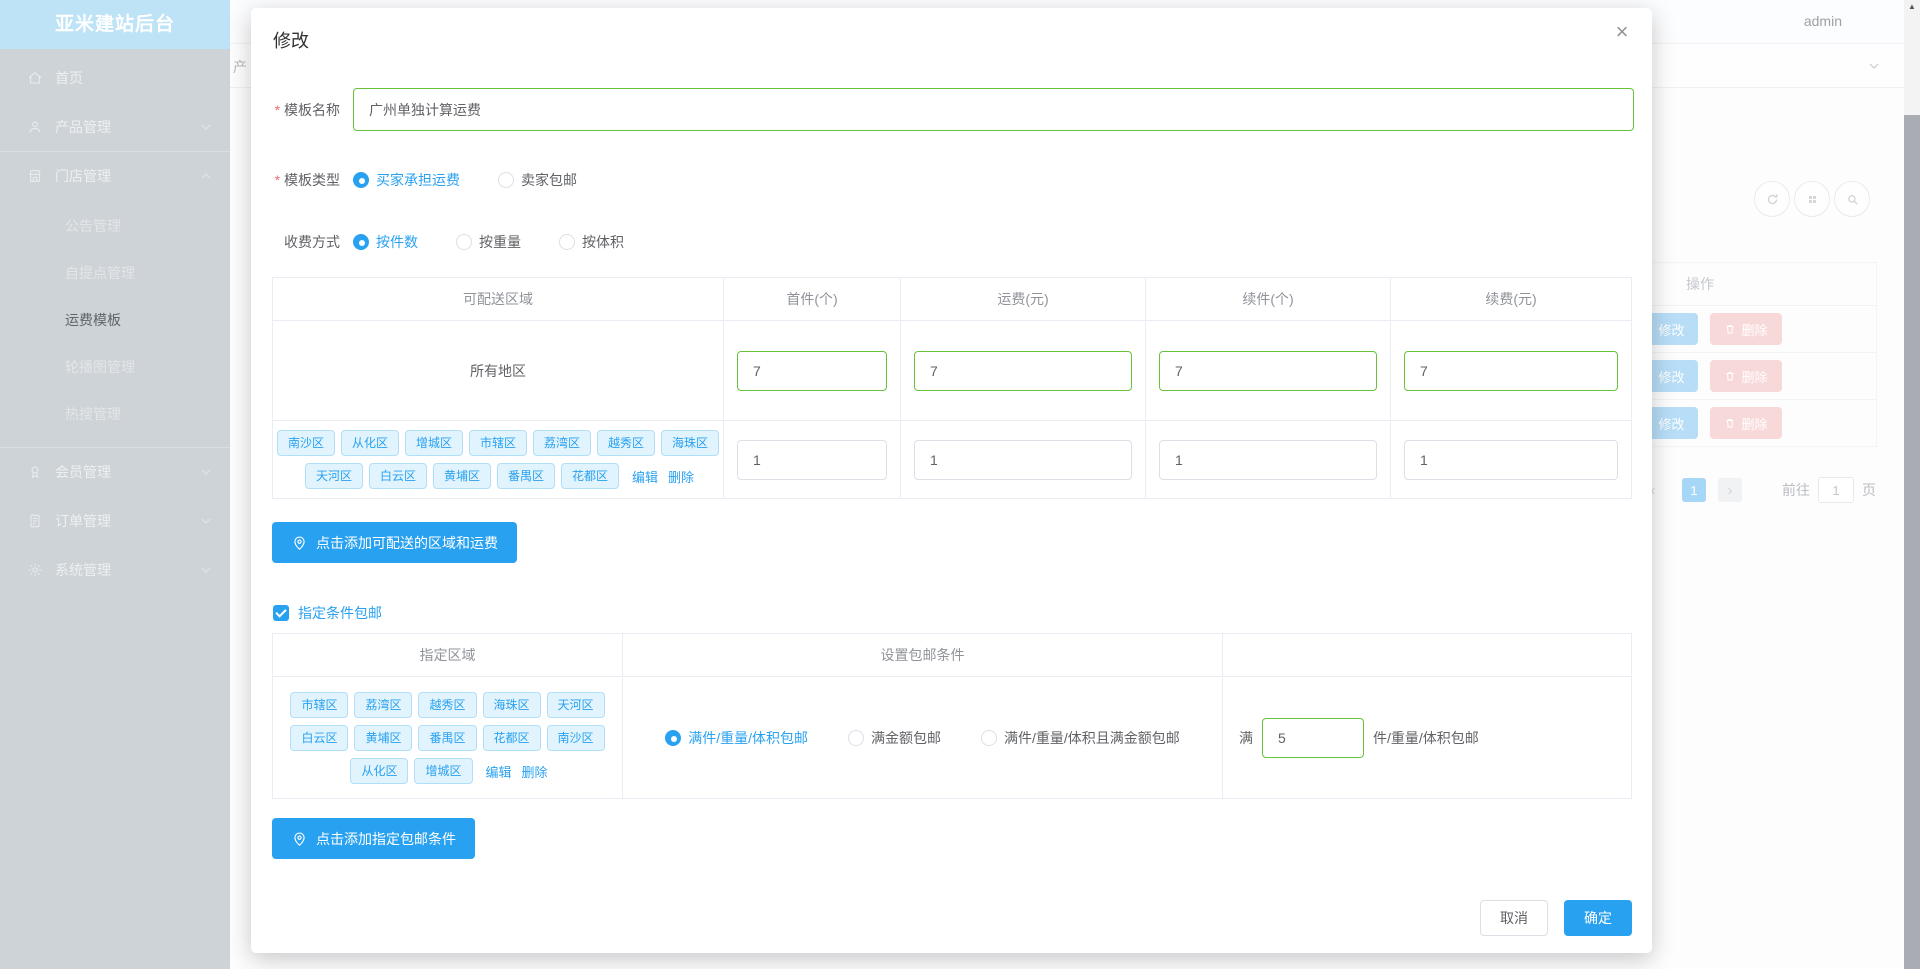 This screenshot has height=969, width=1920. Describe the element at coordinates (299, 542) in the screenshot. I see `location-pin-icon` at that location.